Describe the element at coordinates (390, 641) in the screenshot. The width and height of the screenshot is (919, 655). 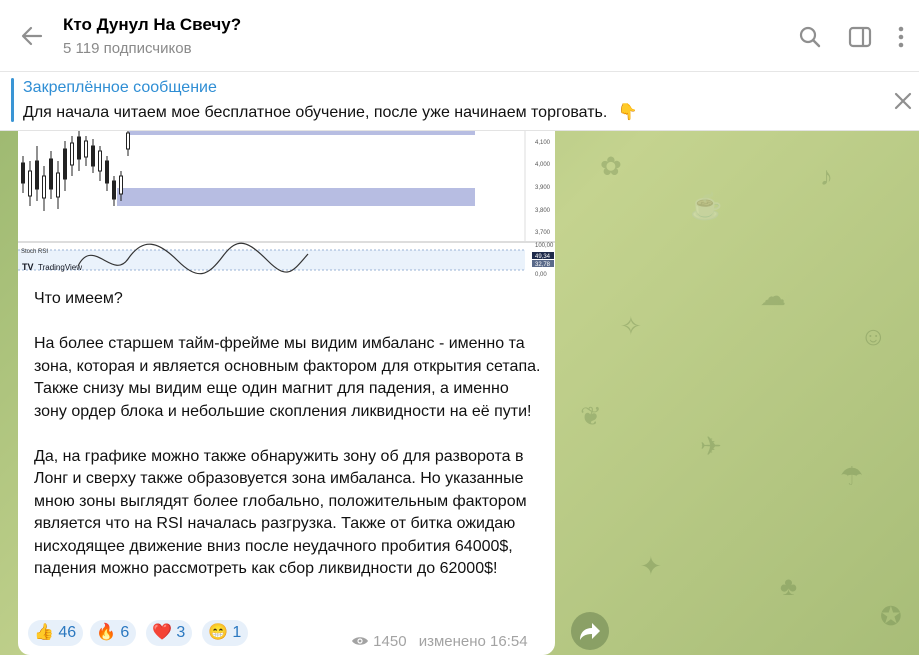
I see `view-count: 1450` at that location.